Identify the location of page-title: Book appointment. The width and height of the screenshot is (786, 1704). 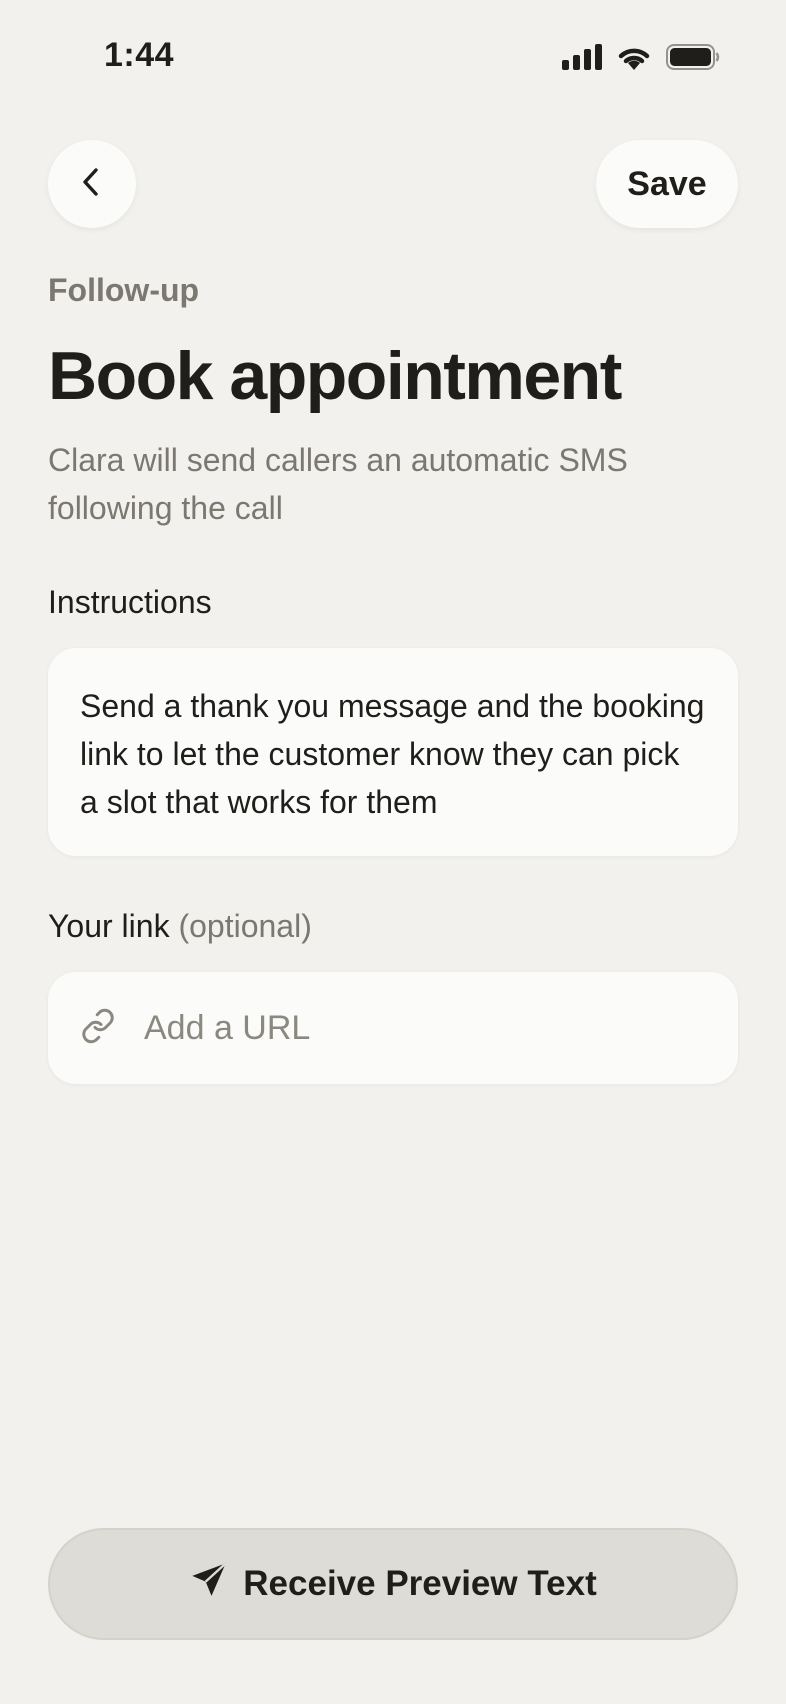
(335, 376).